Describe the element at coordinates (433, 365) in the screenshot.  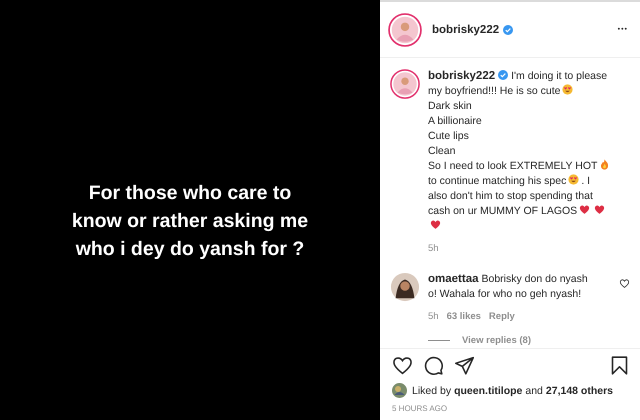
I see `comment-icon` at that location.